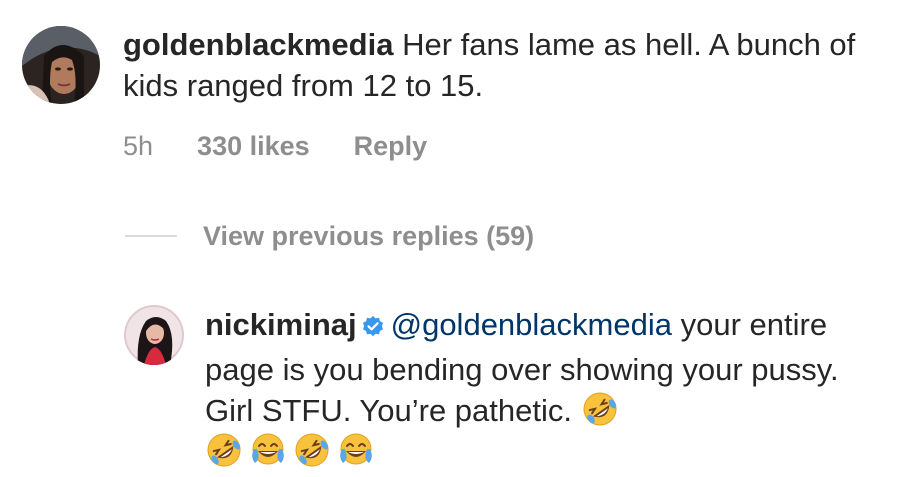 The height and width of the screenshot is (477, 899). Describe the element at coordinates (258, 44) in the screenshot. I see `comment-username: goldenblackmedia` at that location.